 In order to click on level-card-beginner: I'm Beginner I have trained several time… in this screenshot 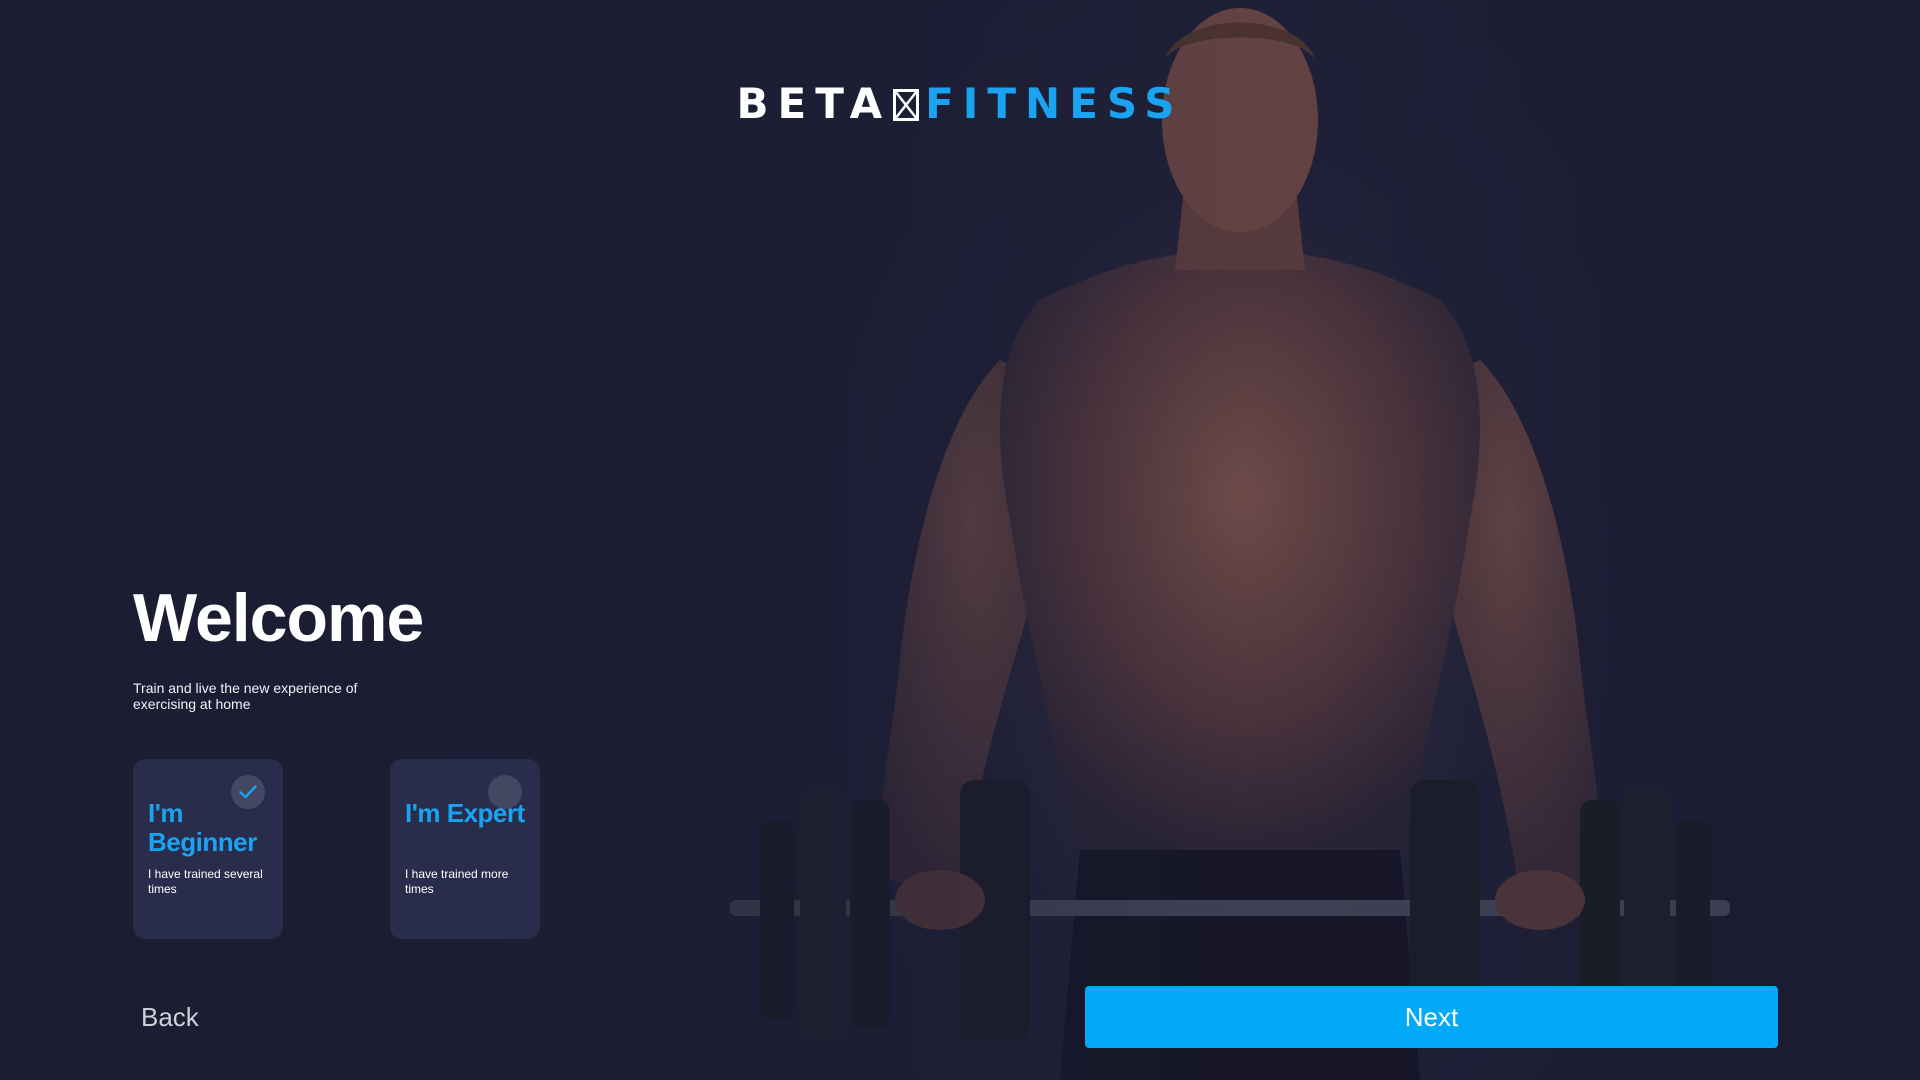, I will do `click(208, 849)`.